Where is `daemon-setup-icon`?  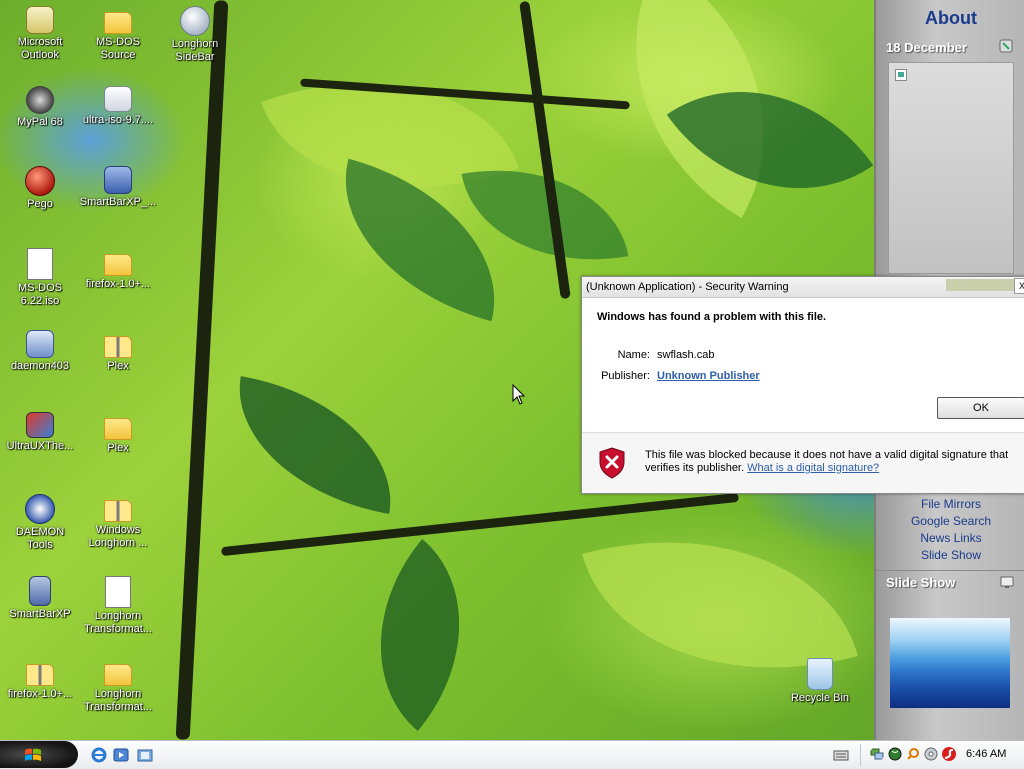 daemon-setup-icon is located at coordinates (40, 344).